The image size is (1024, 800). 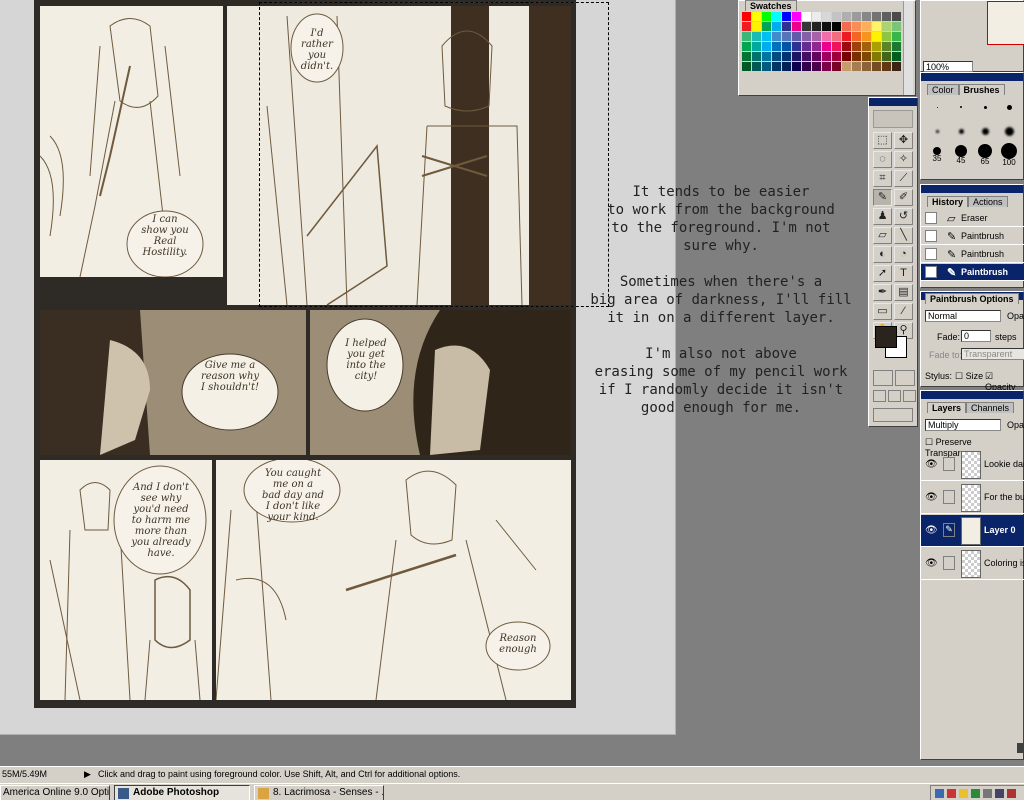 I want to click on brush-preset: 65, so click(x=985, y=155).